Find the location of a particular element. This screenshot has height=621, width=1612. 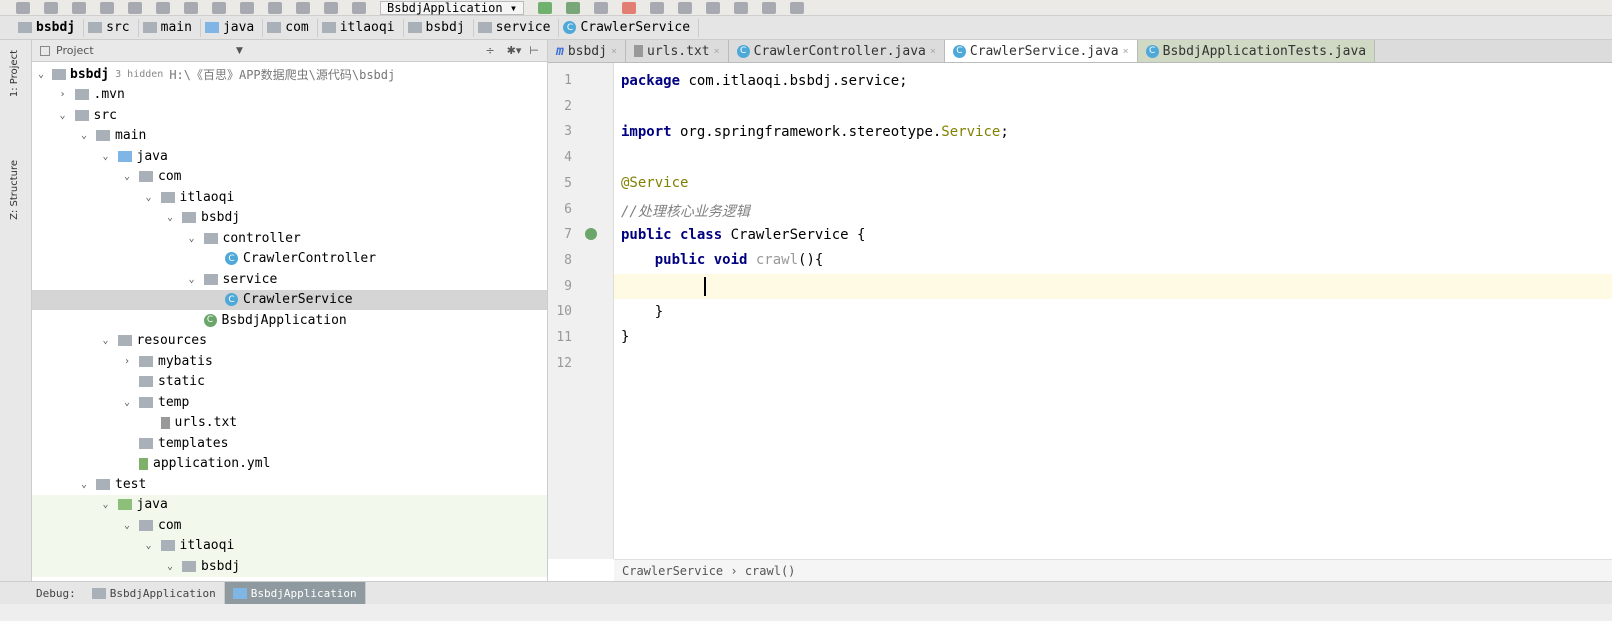

tree-item: templates is located at coordinates (289, 443).